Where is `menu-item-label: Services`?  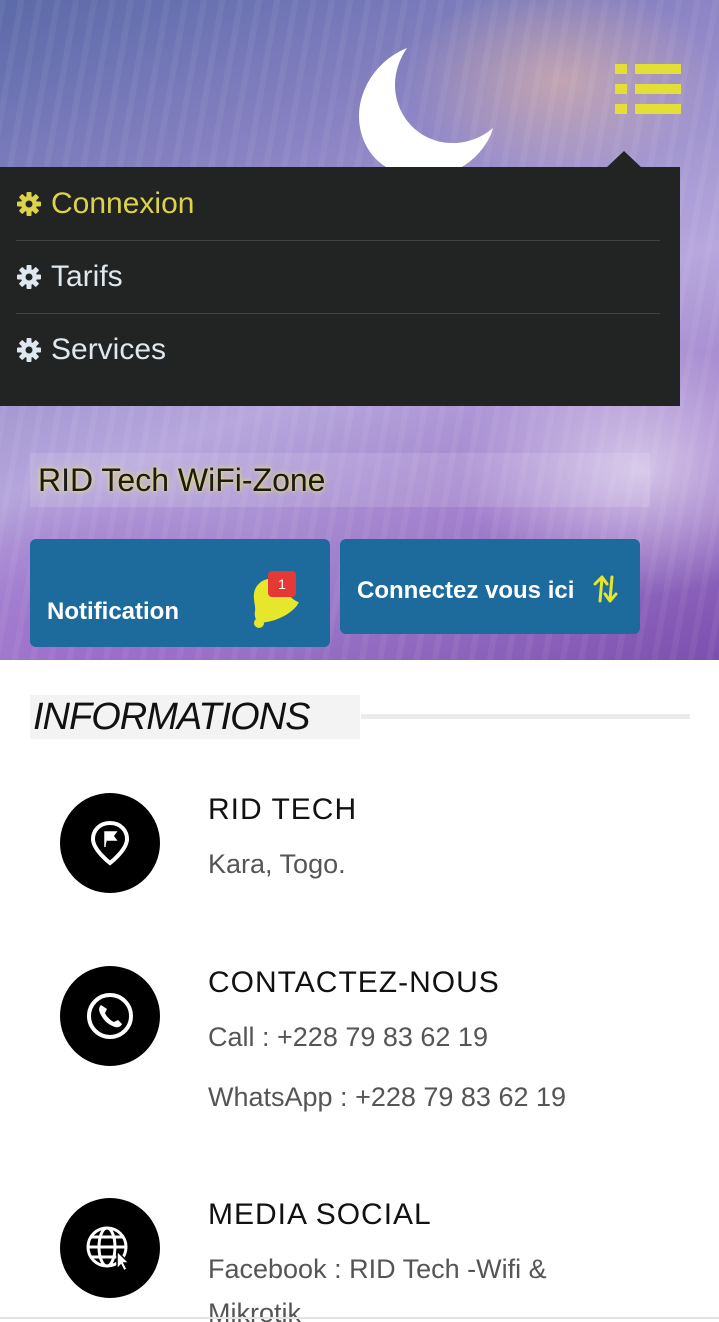
menu-item-label: Services is located at coordinates (109, 349).